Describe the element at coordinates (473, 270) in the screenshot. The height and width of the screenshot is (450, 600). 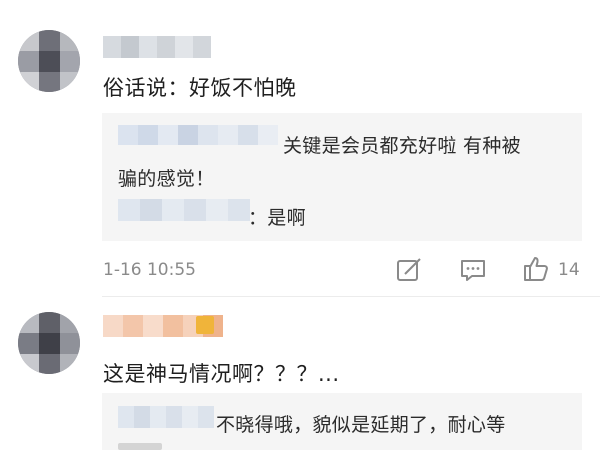
I see `comment-icon` at that location.